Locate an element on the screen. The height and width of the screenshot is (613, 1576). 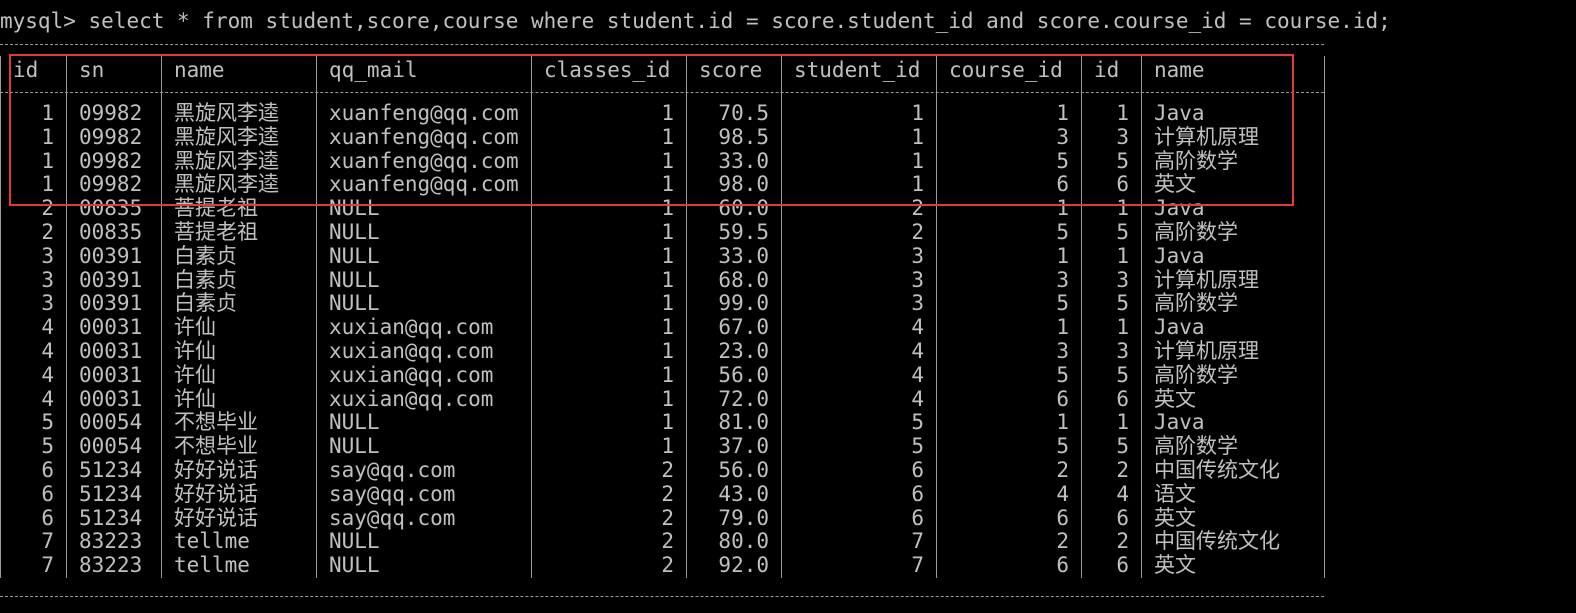
cell-sn: 83223 is located at coordinates (114, 566).